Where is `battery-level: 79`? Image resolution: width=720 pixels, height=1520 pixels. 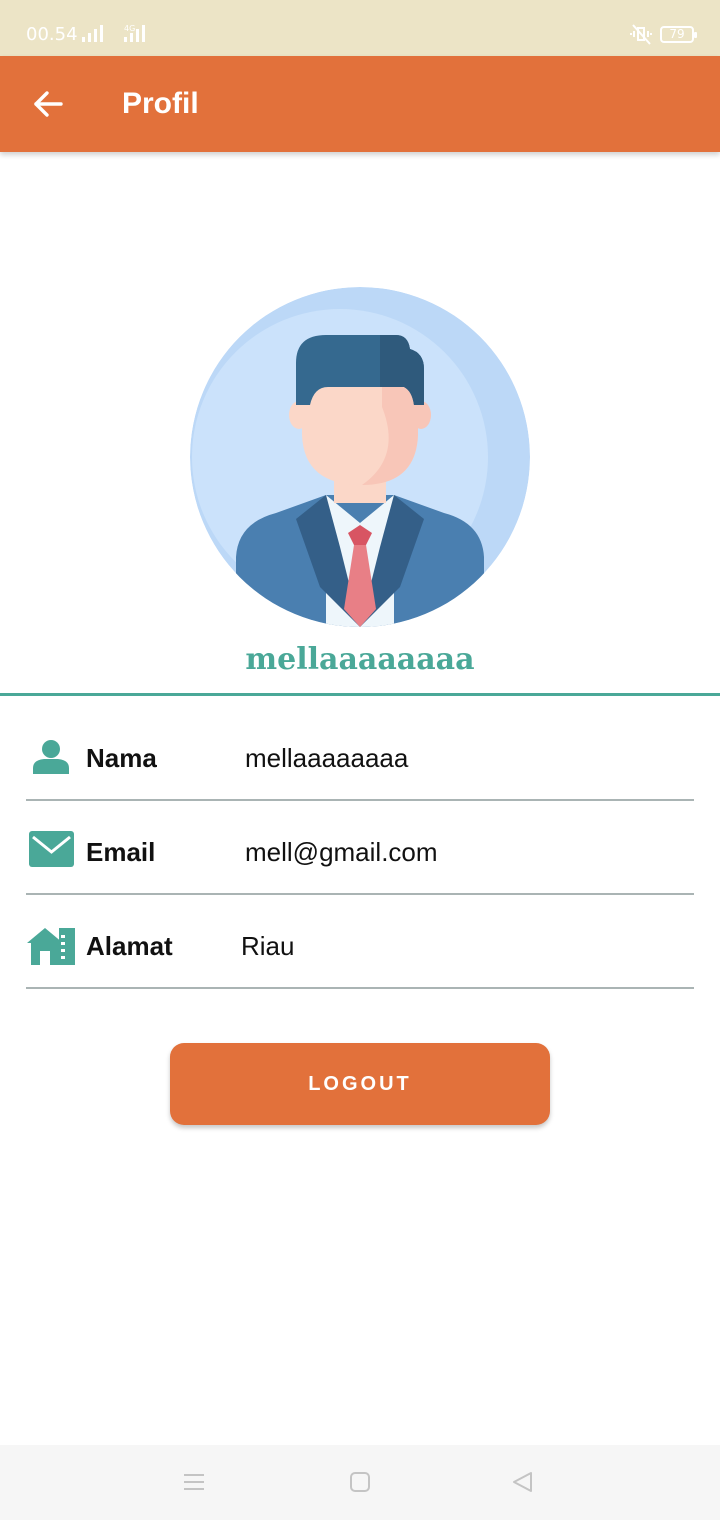 battery-level: 79 is located at coordinates (677, 34).